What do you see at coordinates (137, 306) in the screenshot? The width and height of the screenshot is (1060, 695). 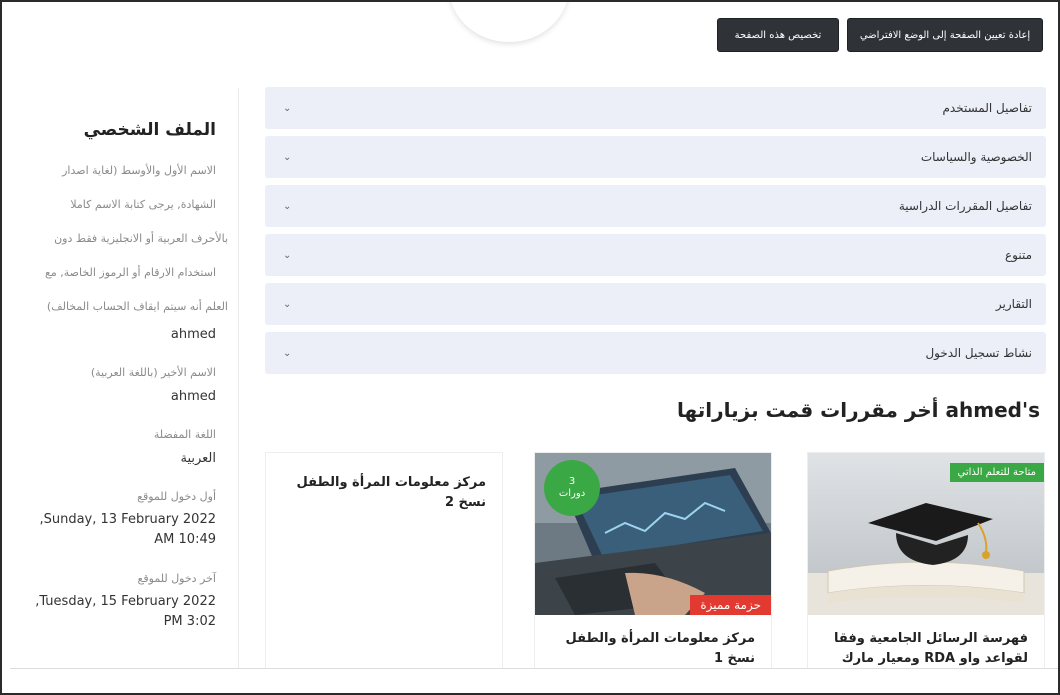 I see `first-name-label-line: العلم أنه سيتم ايقاف الحساب المخالف)` at bounding box center [137, 306].